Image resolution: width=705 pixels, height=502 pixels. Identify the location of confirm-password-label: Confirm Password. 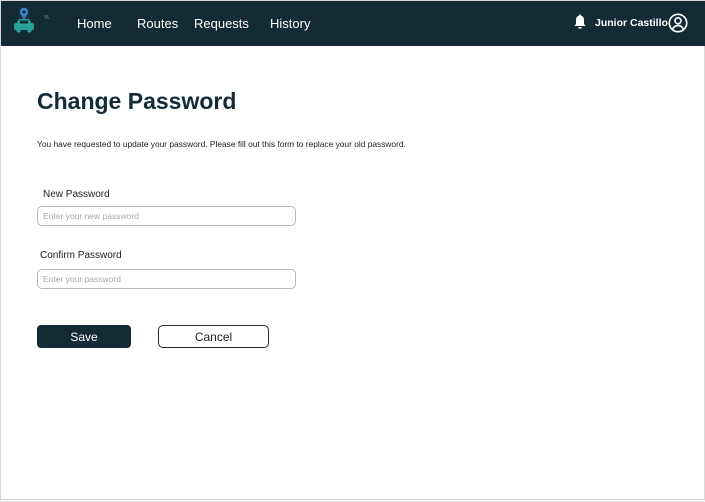
(81, 255).